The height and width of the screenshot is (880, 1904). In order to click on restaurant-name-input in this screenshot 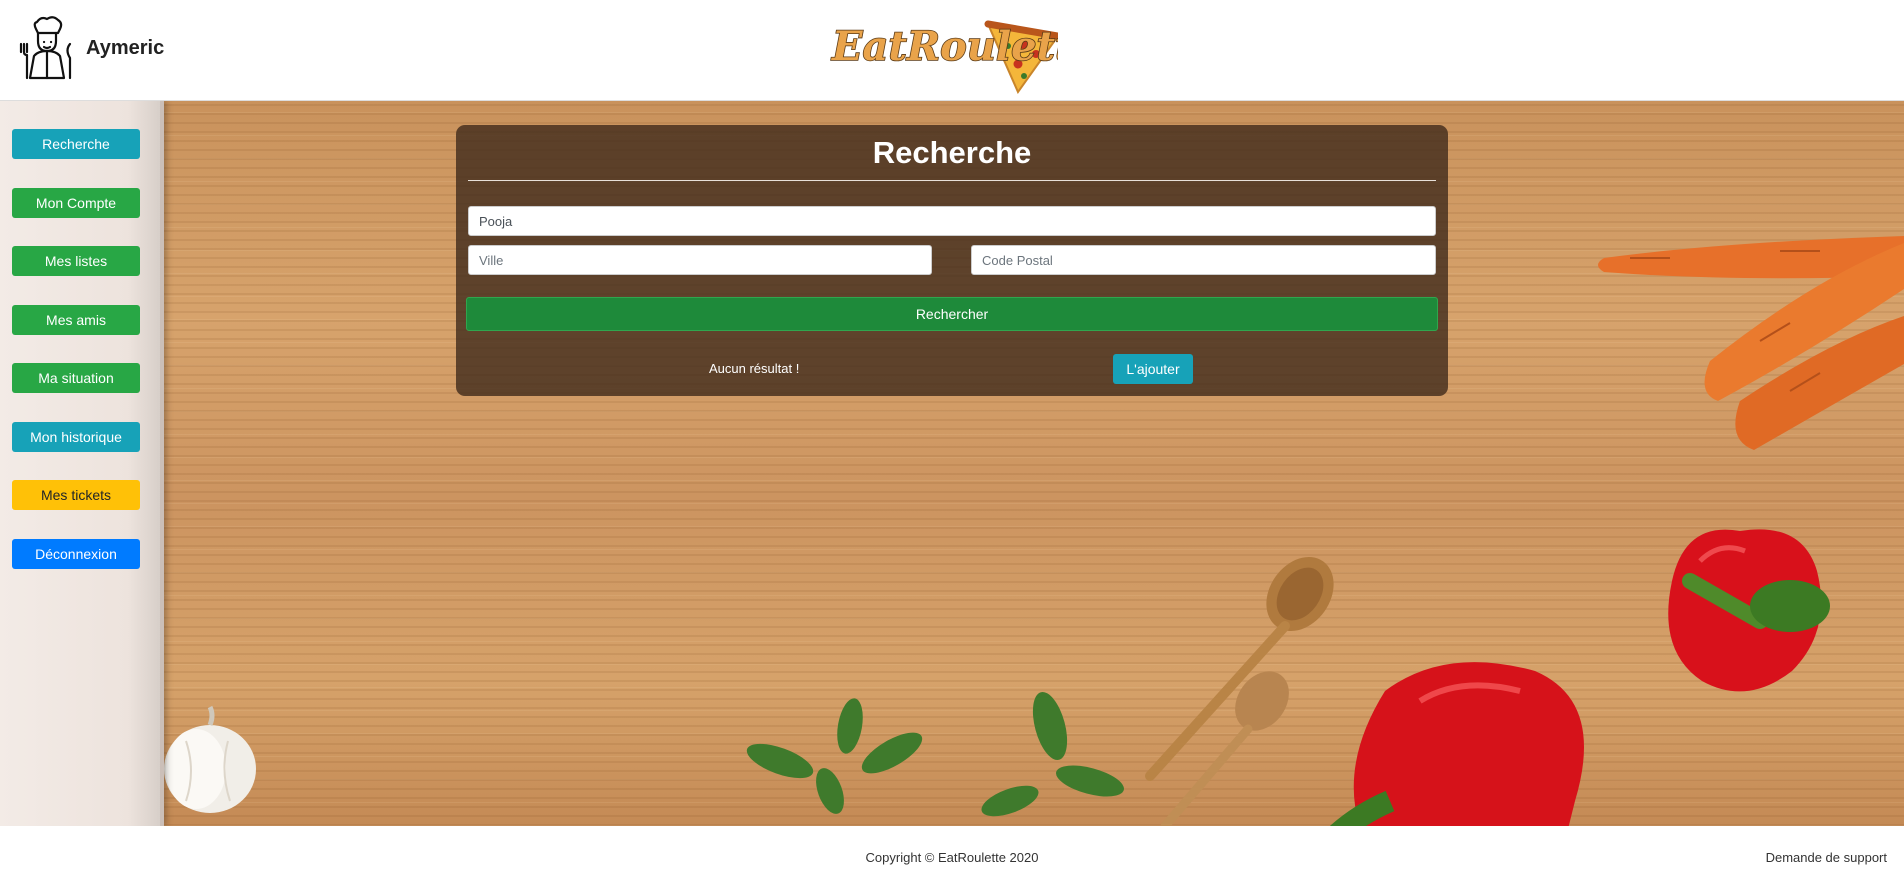, I will do `click(952, 221)`.